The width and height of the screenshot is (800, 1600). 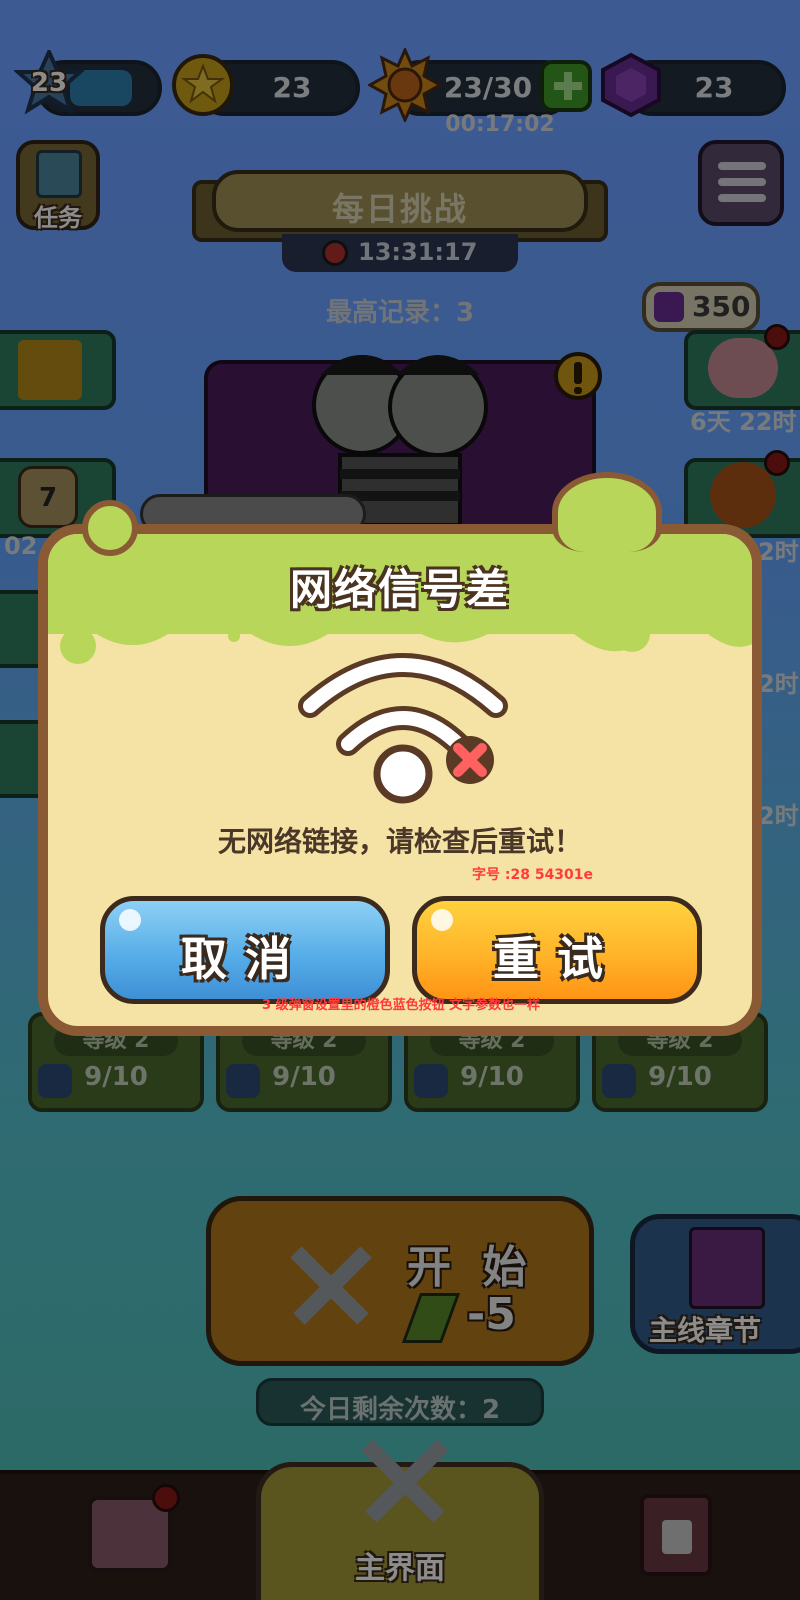 What do you see at coordinates (607, 512) in the screenshot?
I see `slime-blob-right` at bounding box center [607, 512].